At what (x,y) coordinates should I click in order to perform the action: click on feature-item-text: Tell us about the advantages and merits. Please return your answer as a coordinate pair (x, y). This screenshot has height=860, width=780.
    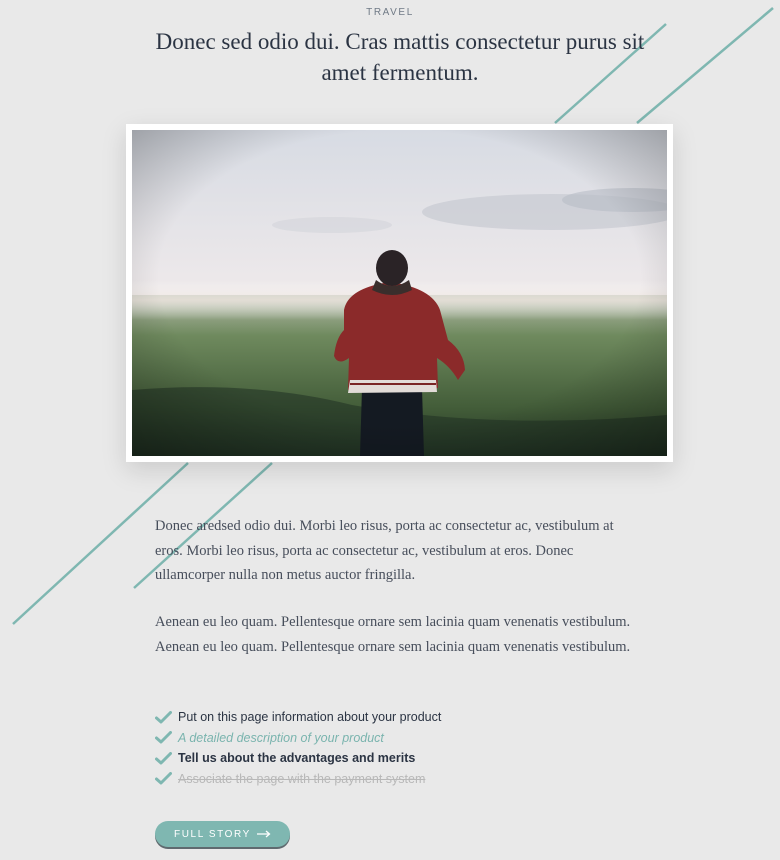
    Looking at the image, I should click on (297, 758).